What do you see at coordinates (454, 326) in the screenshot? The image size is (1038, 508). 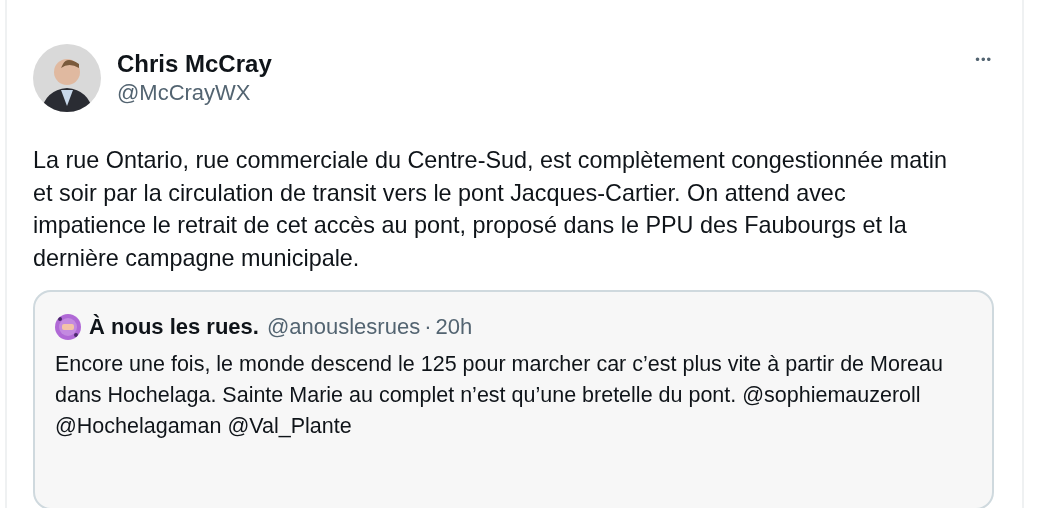 I see `post-time: 20h` at bounding box center [454, 326].